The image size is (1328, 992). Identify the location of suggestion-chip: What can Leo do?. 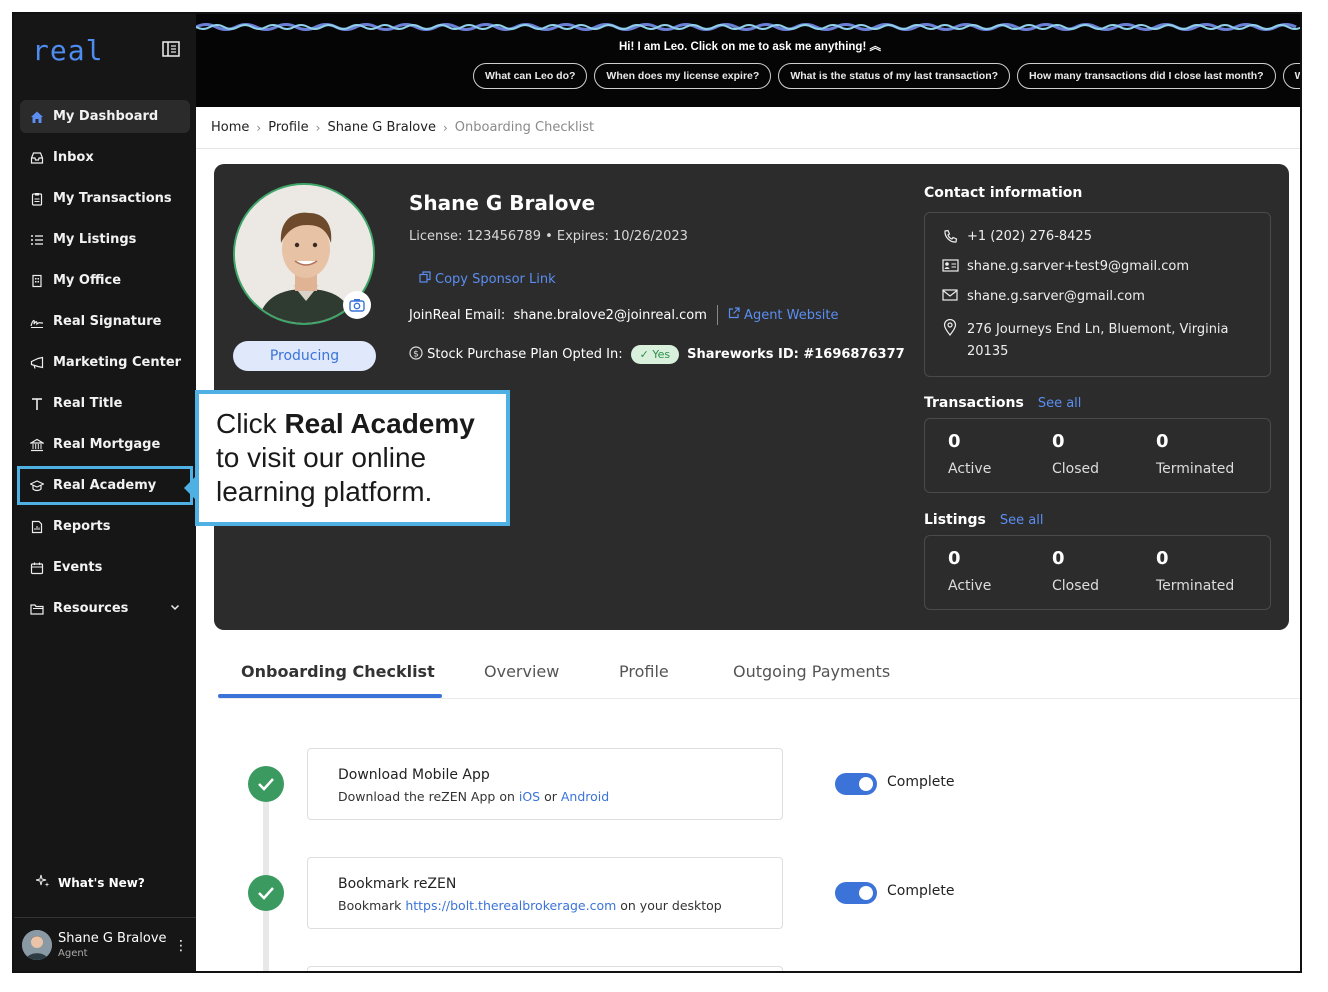
(530, 76).